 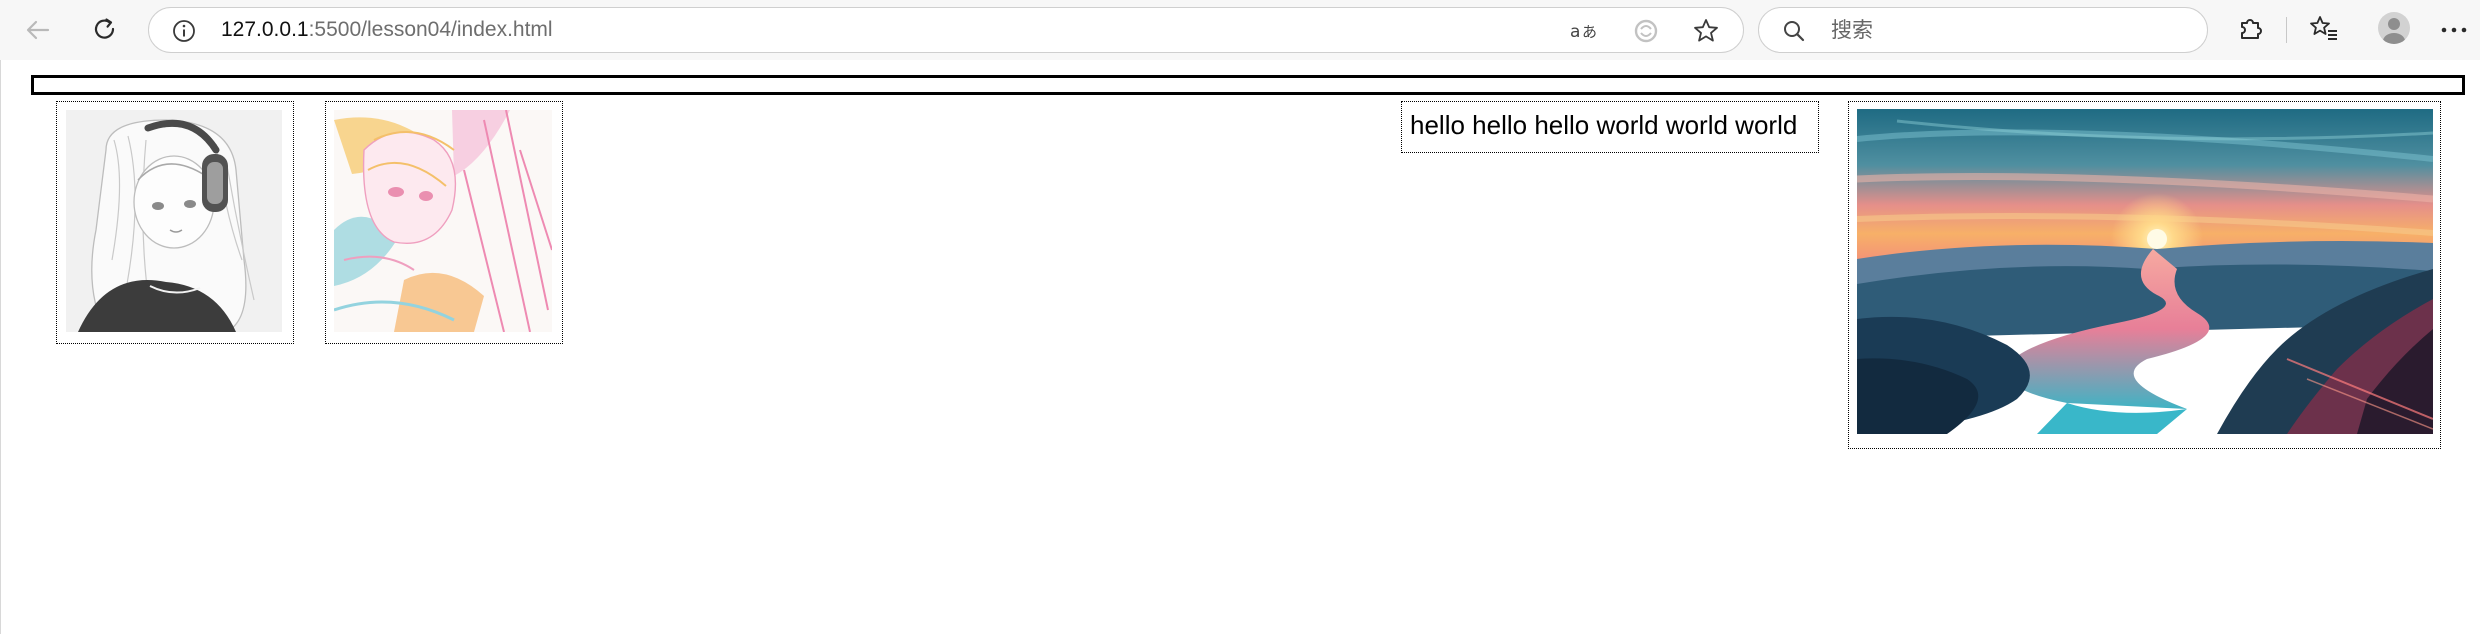 I want to click on info-circle-icon, so click(x=184, y=31).